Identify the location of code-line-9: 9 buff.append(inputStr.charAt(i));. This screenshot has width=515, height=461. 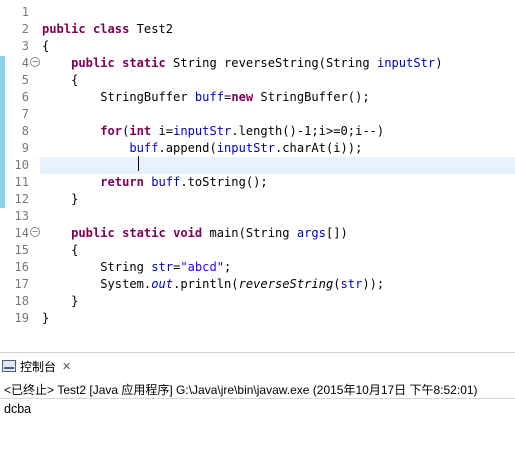
(257, 148).